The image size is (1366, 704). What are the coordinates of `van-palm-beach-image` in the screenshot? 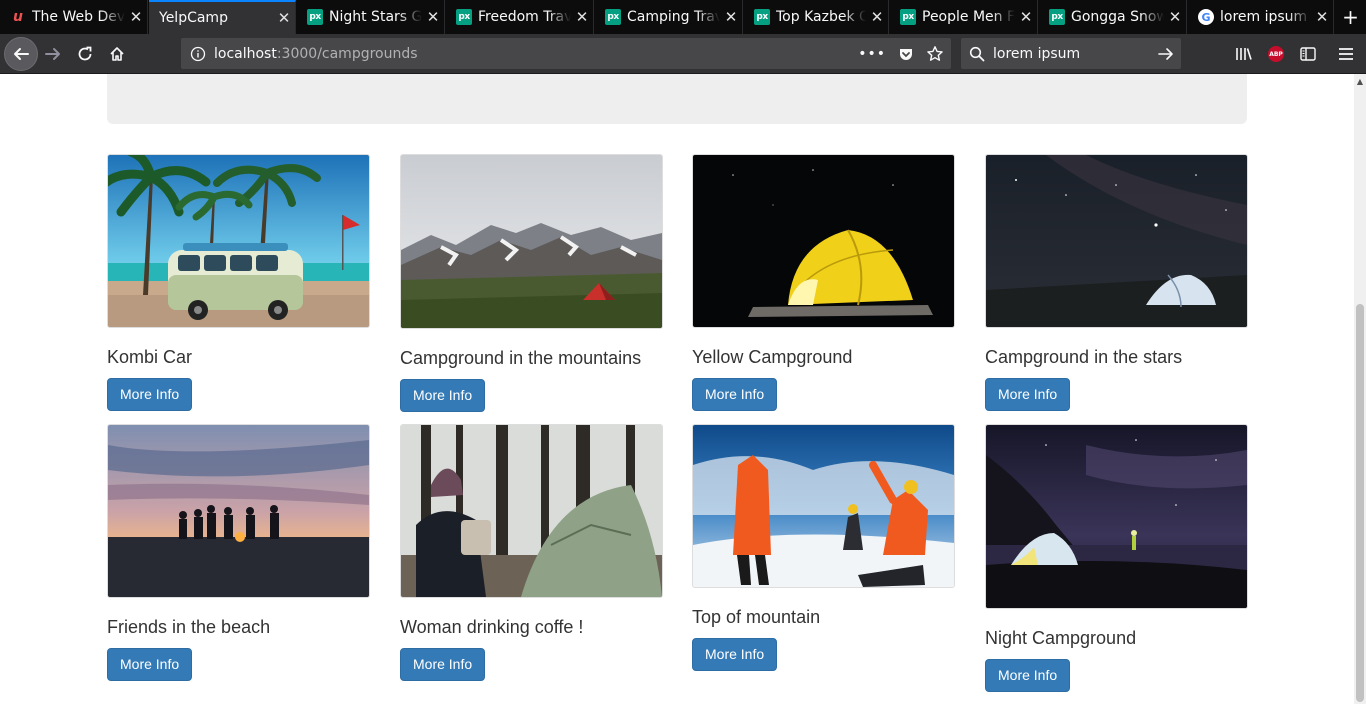 It's located at (238, 241).